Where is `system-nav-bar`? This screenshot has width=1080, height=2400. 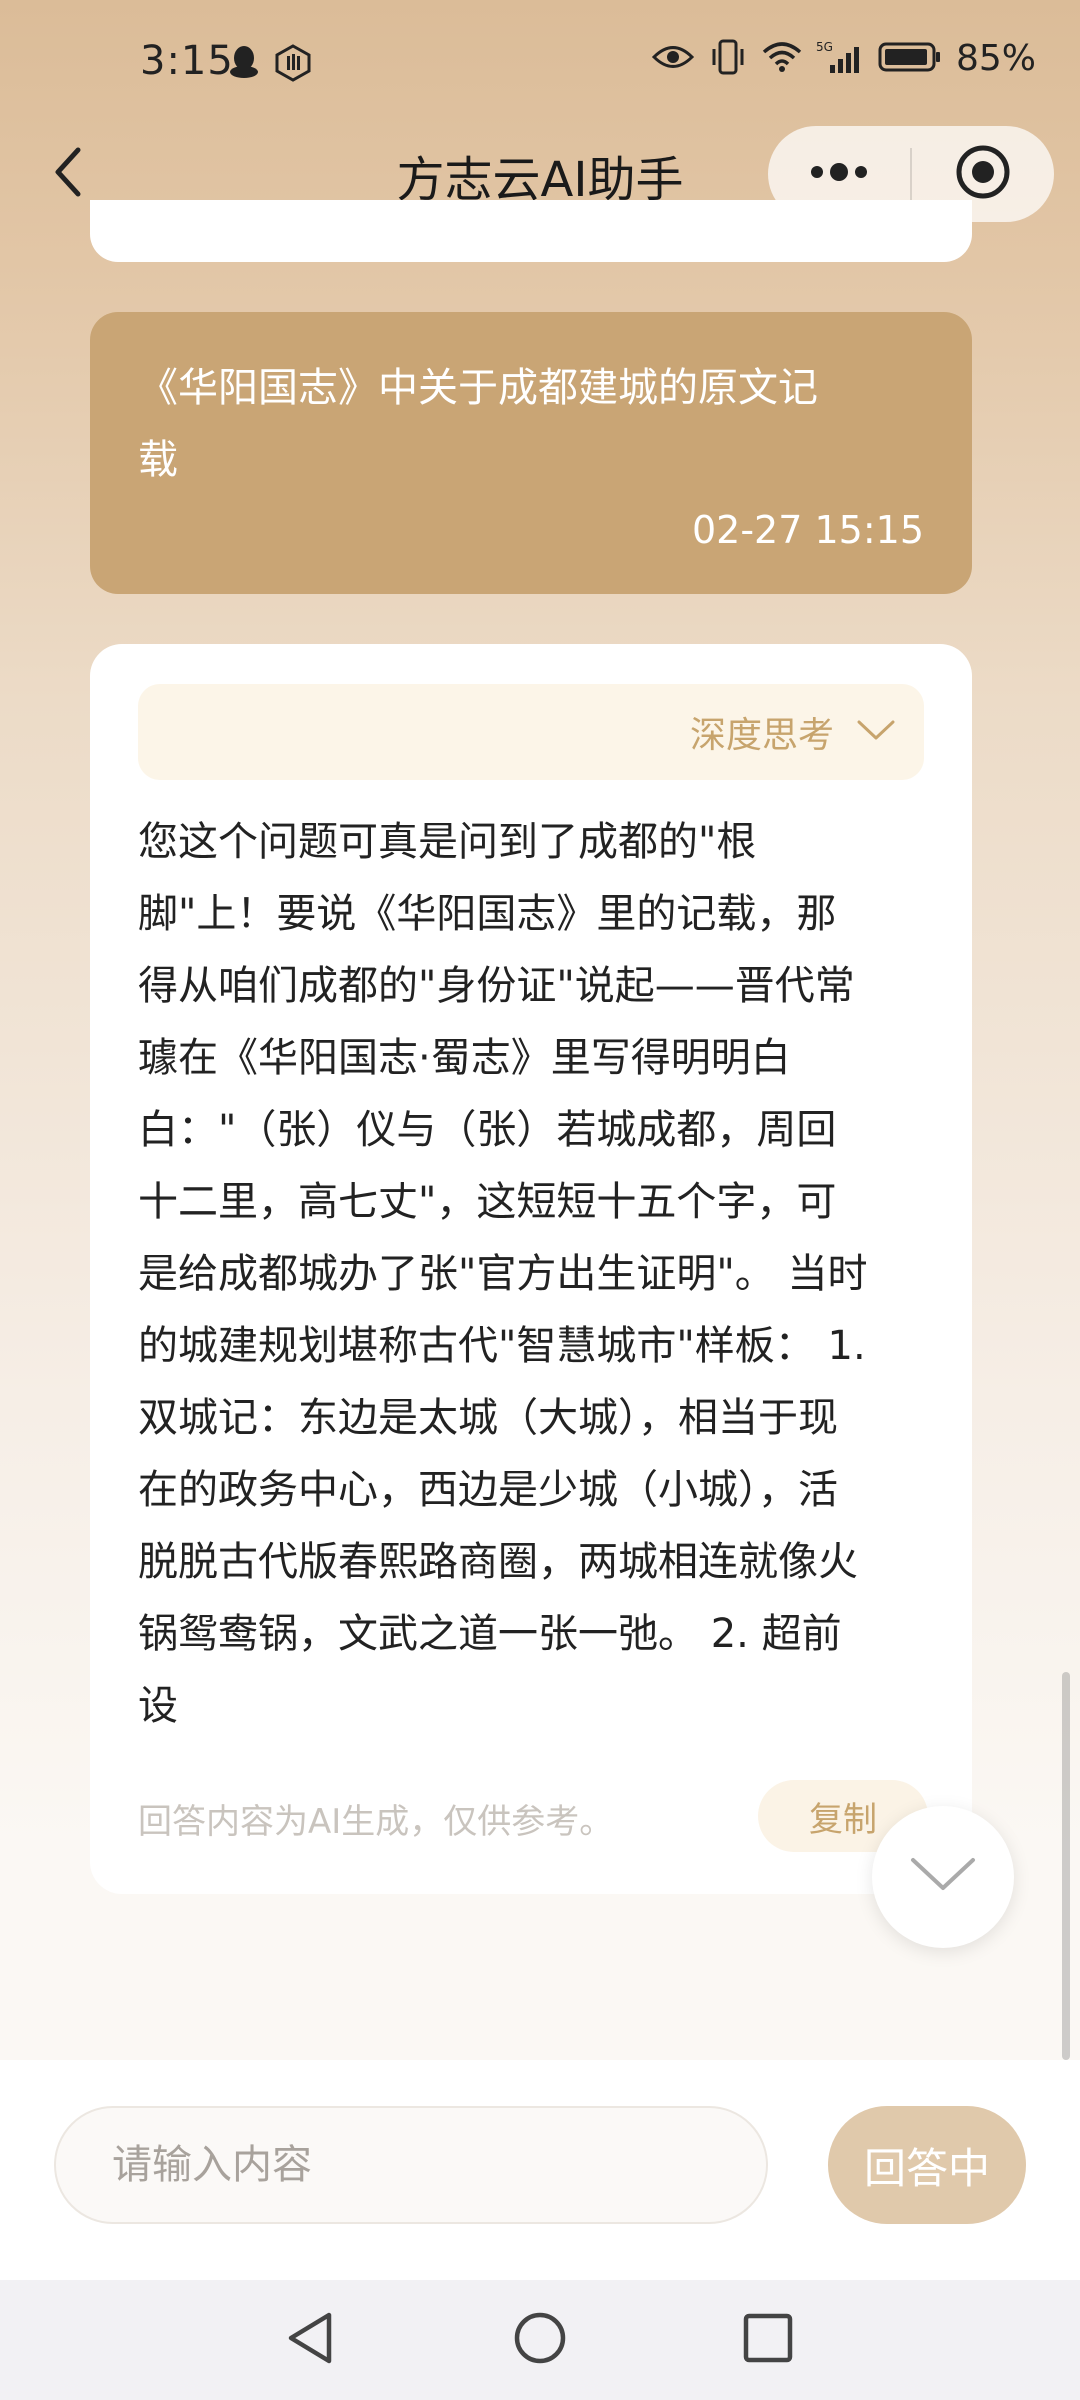
system-nav-bar is located at coordinates (540, 2340).